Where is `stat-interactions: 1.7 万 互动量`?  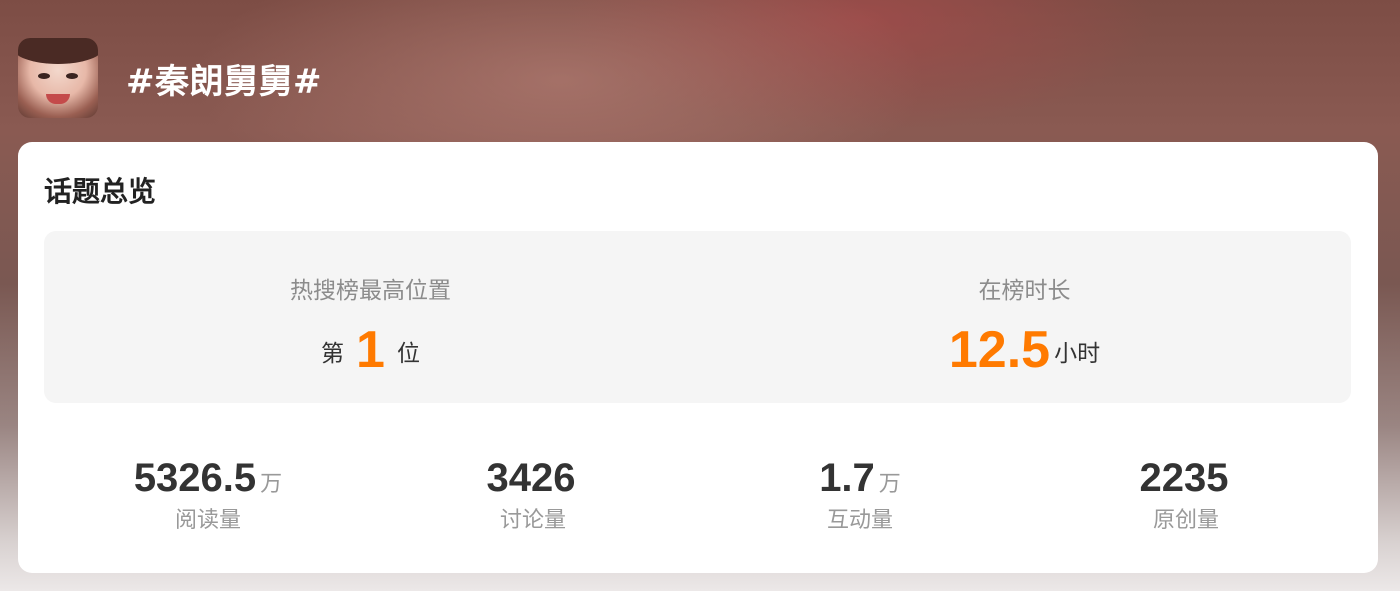 stat-interactions: 1.7 万 互动量 is located at coordinates (860, 493).